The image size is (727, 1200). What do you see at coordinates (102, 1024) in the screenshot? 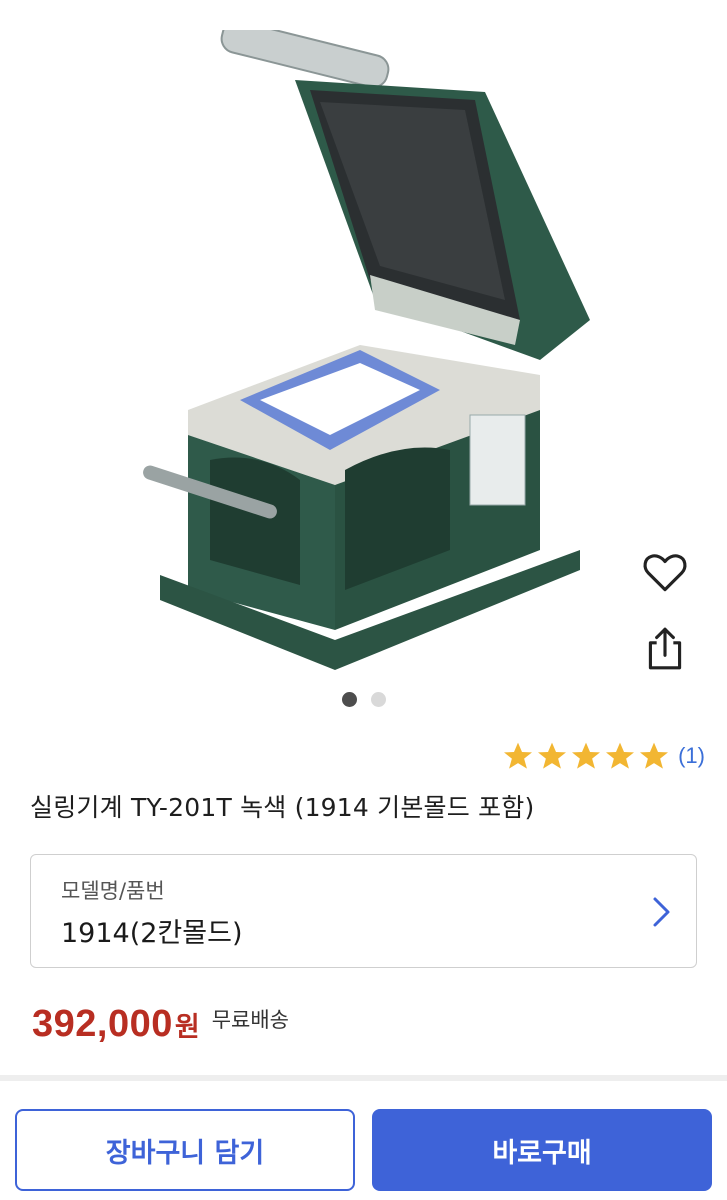
I see `price-amount: 392,000` at bounding box center [102, 1024].